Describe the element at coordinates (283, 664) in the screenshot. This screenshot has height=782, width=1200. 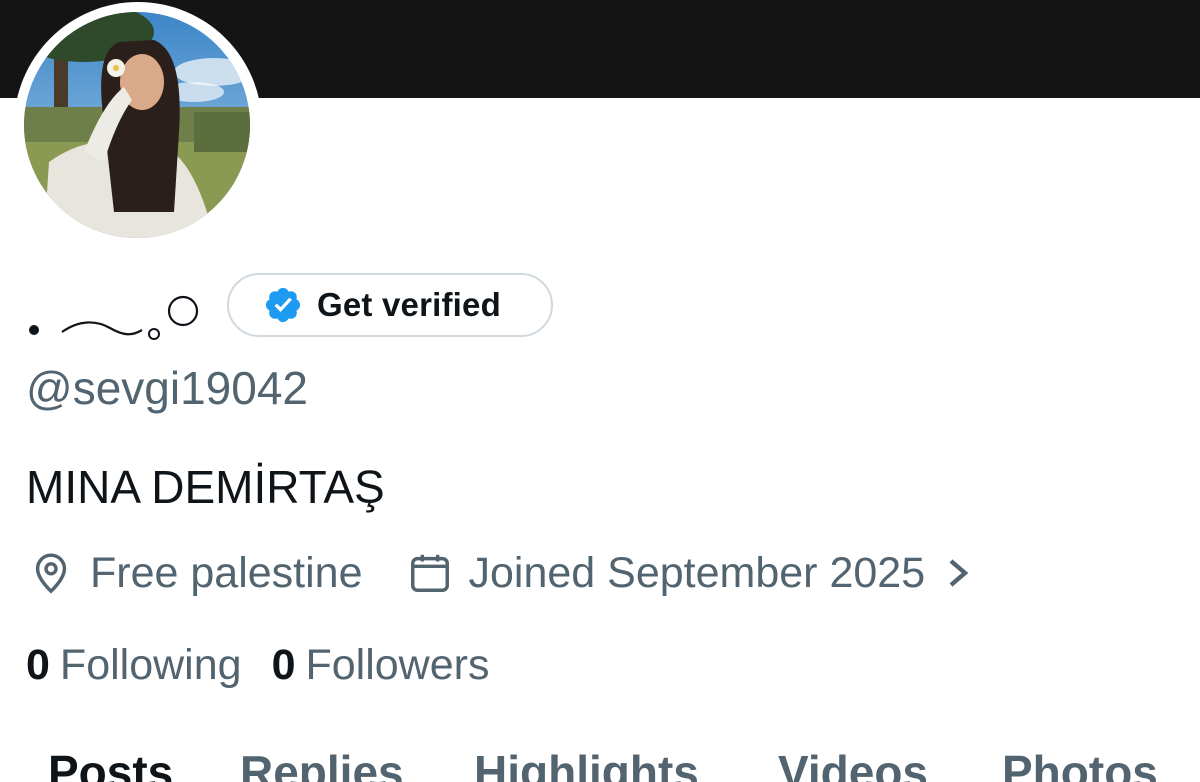
I see `followers-count: 0` at that location.